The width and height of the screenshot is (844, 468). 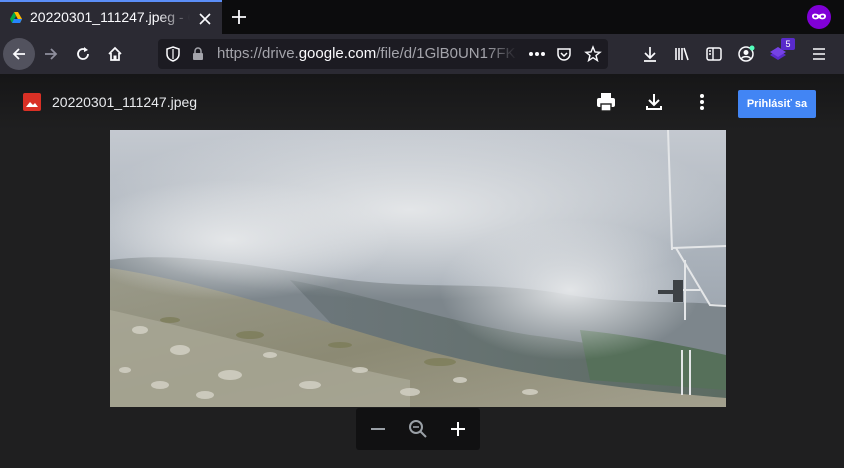 I want to click on url-prefix: https://drive., so click(x=258, y=53).